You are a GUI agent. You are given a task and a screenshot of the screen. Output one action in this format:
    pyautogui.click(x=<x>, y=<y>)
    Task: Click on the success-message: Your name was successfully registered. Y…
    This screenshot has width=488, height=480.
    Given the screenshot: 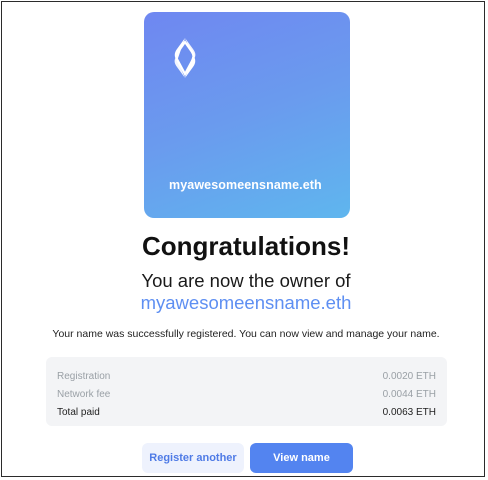 What is the action you would take?
    pyautogui.click(x=246, y=334)
    